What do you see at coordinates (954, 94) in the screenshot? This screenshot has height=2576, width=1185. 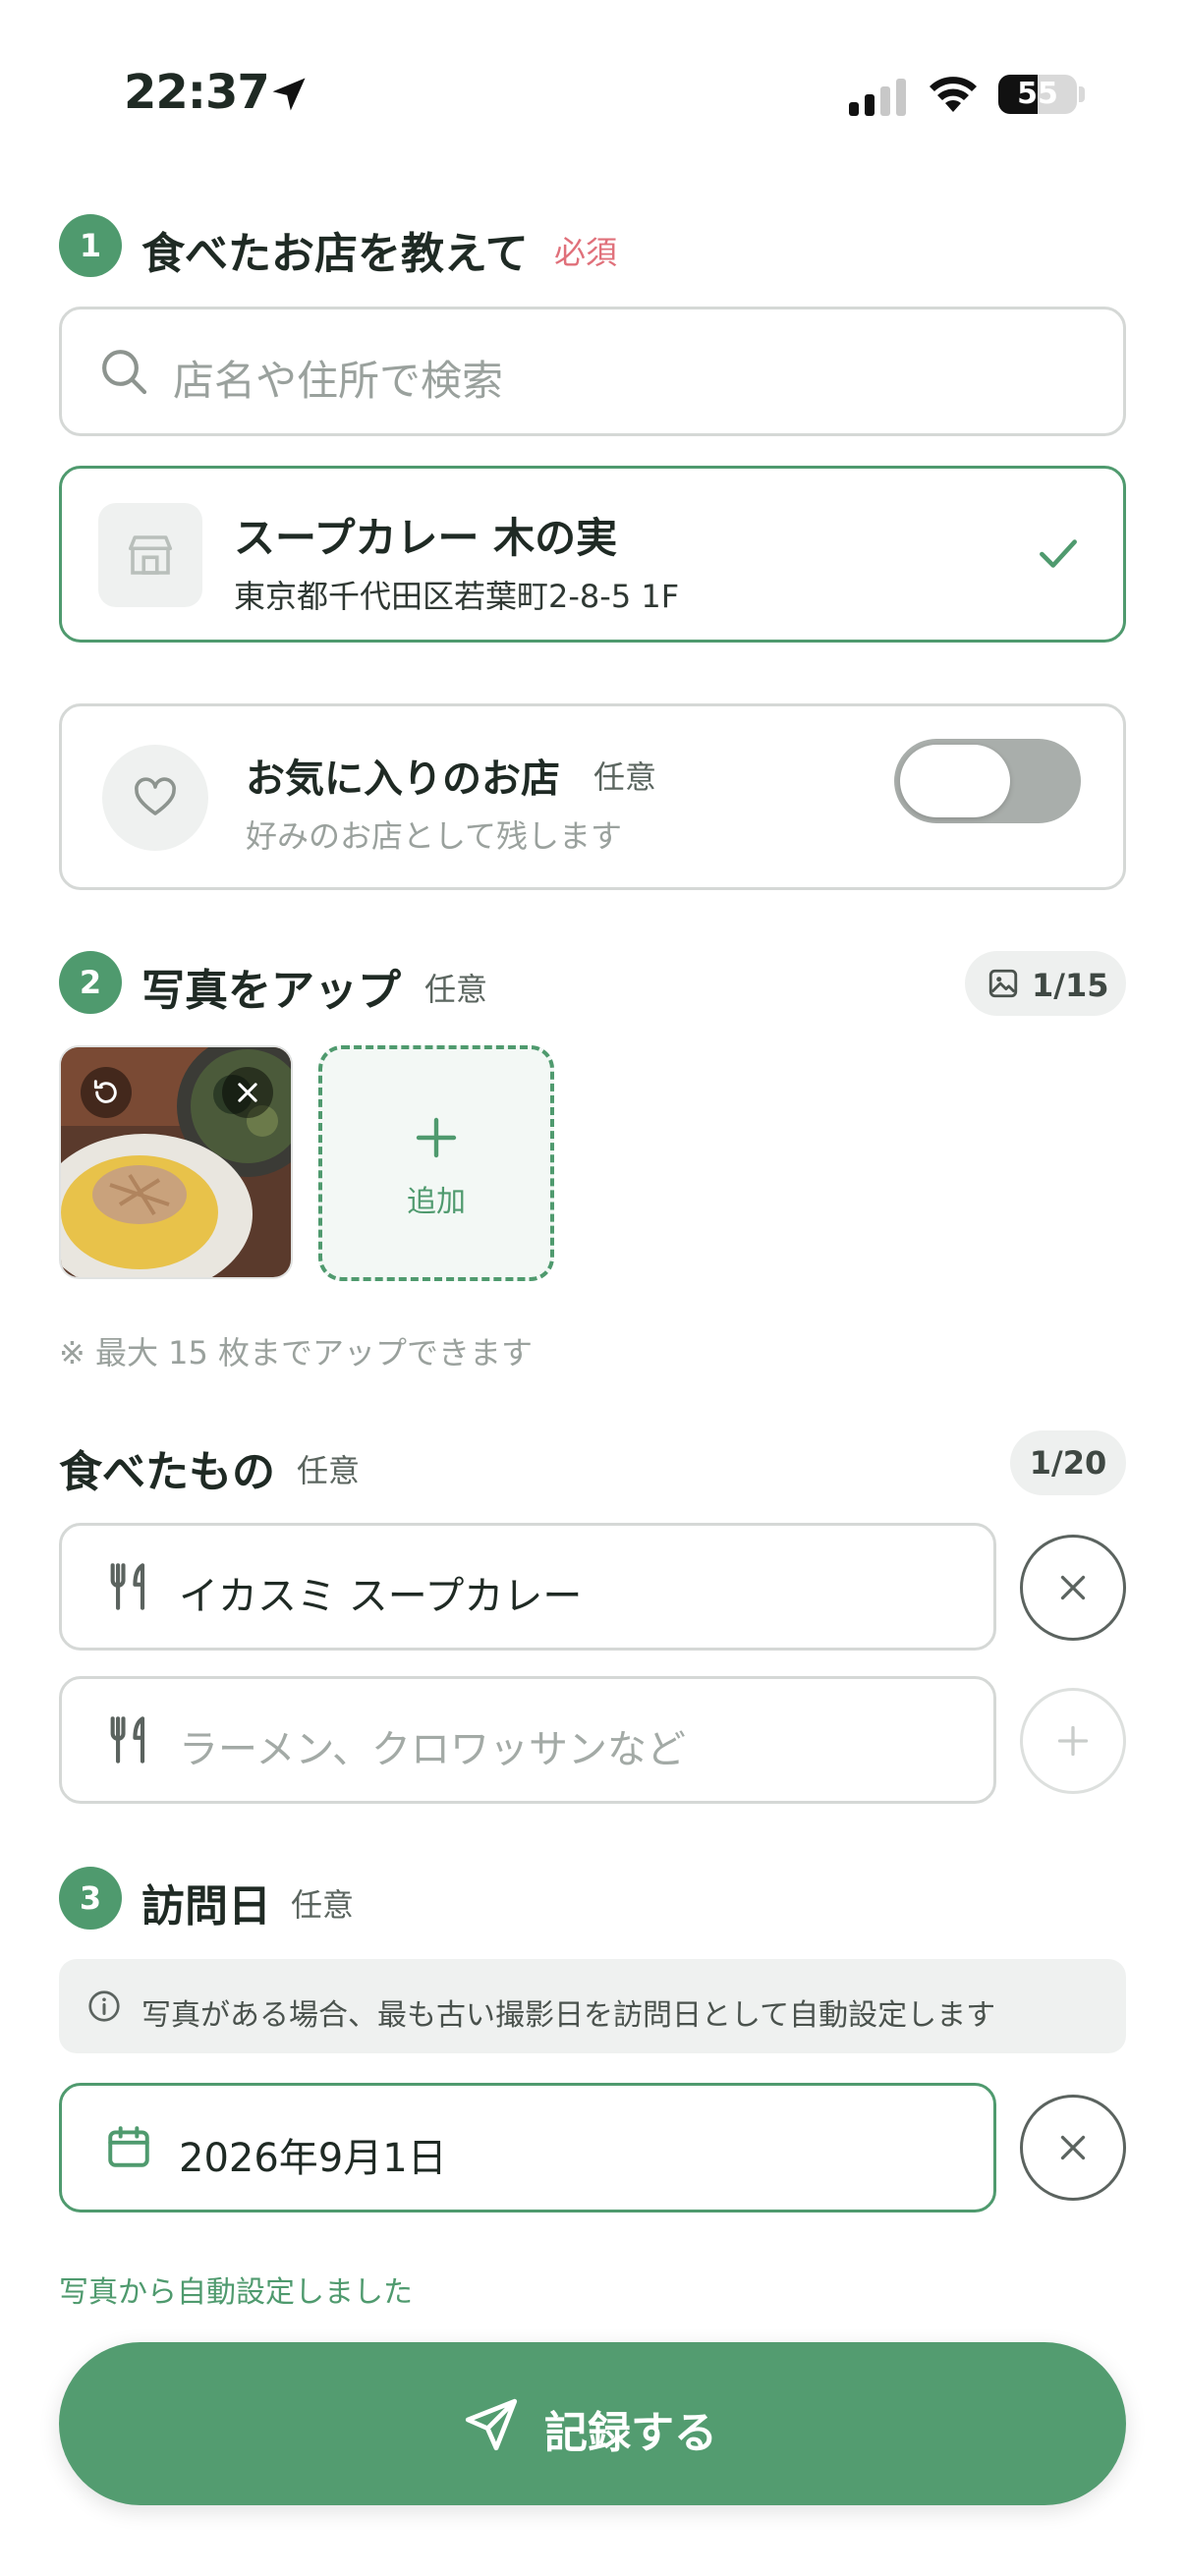 I see `wifi-icon` at bounding box center [954, 94].